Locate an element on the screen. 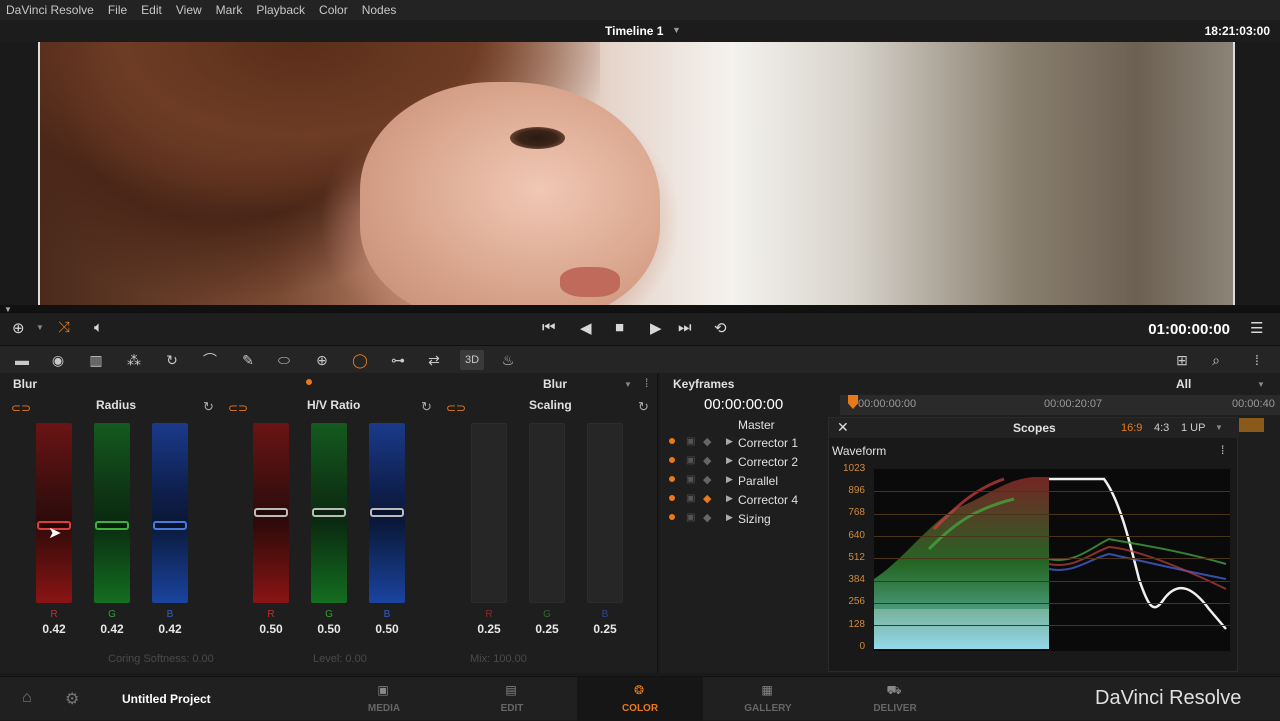  timeline-selector: Timeline 1 is located at coordinates (634, 31).